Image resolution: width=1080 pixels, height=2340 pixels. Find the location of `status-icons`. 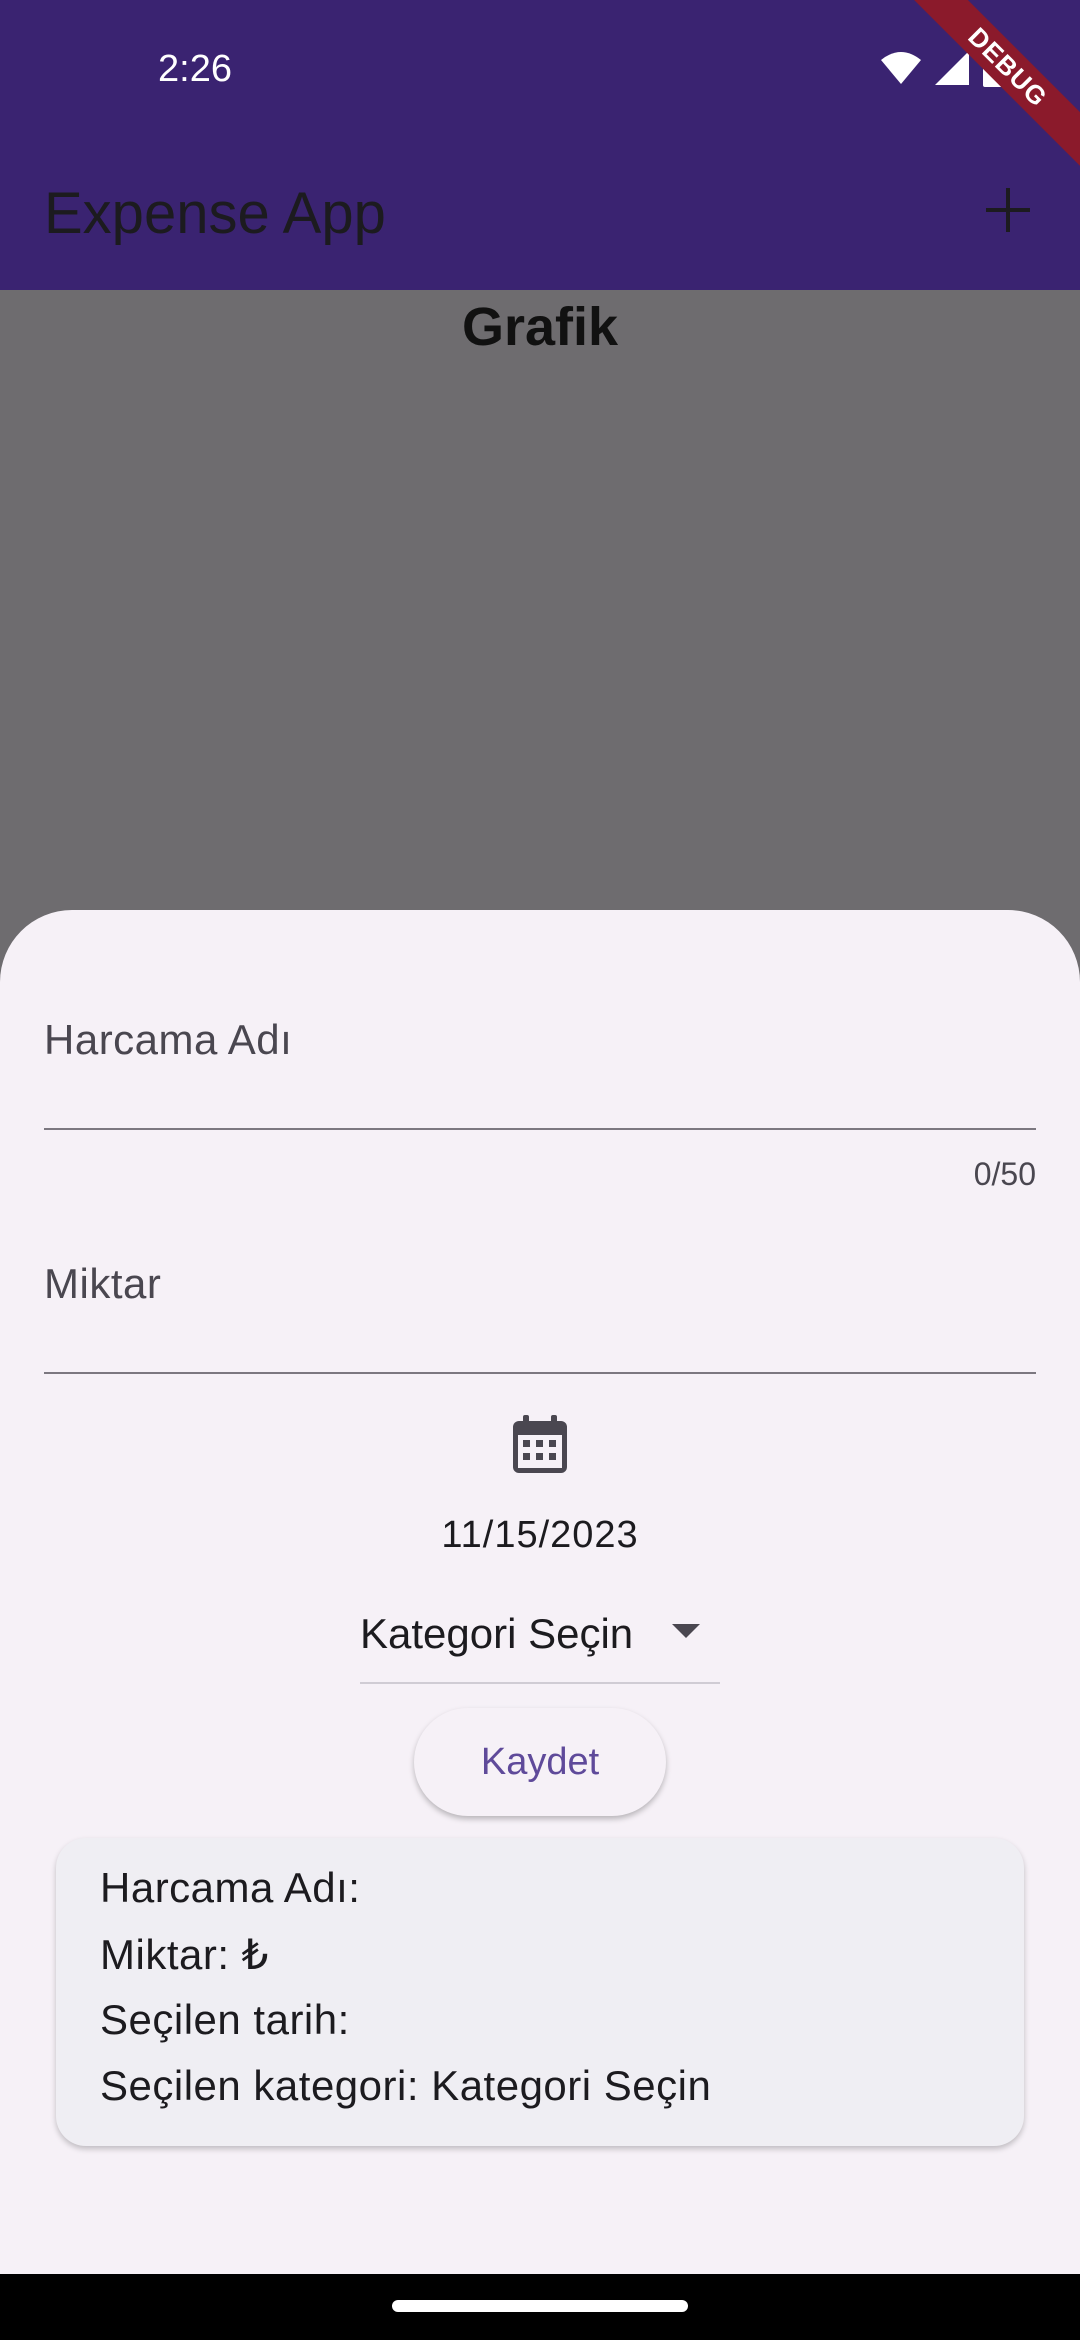

status-icons is located at coordinates (943, 70).